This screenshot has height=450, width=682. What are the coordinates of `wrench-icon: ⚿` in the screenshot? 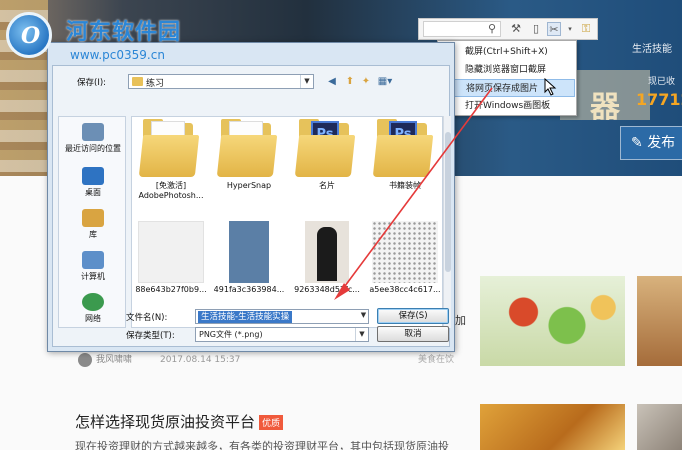 It's located at (586, 29).